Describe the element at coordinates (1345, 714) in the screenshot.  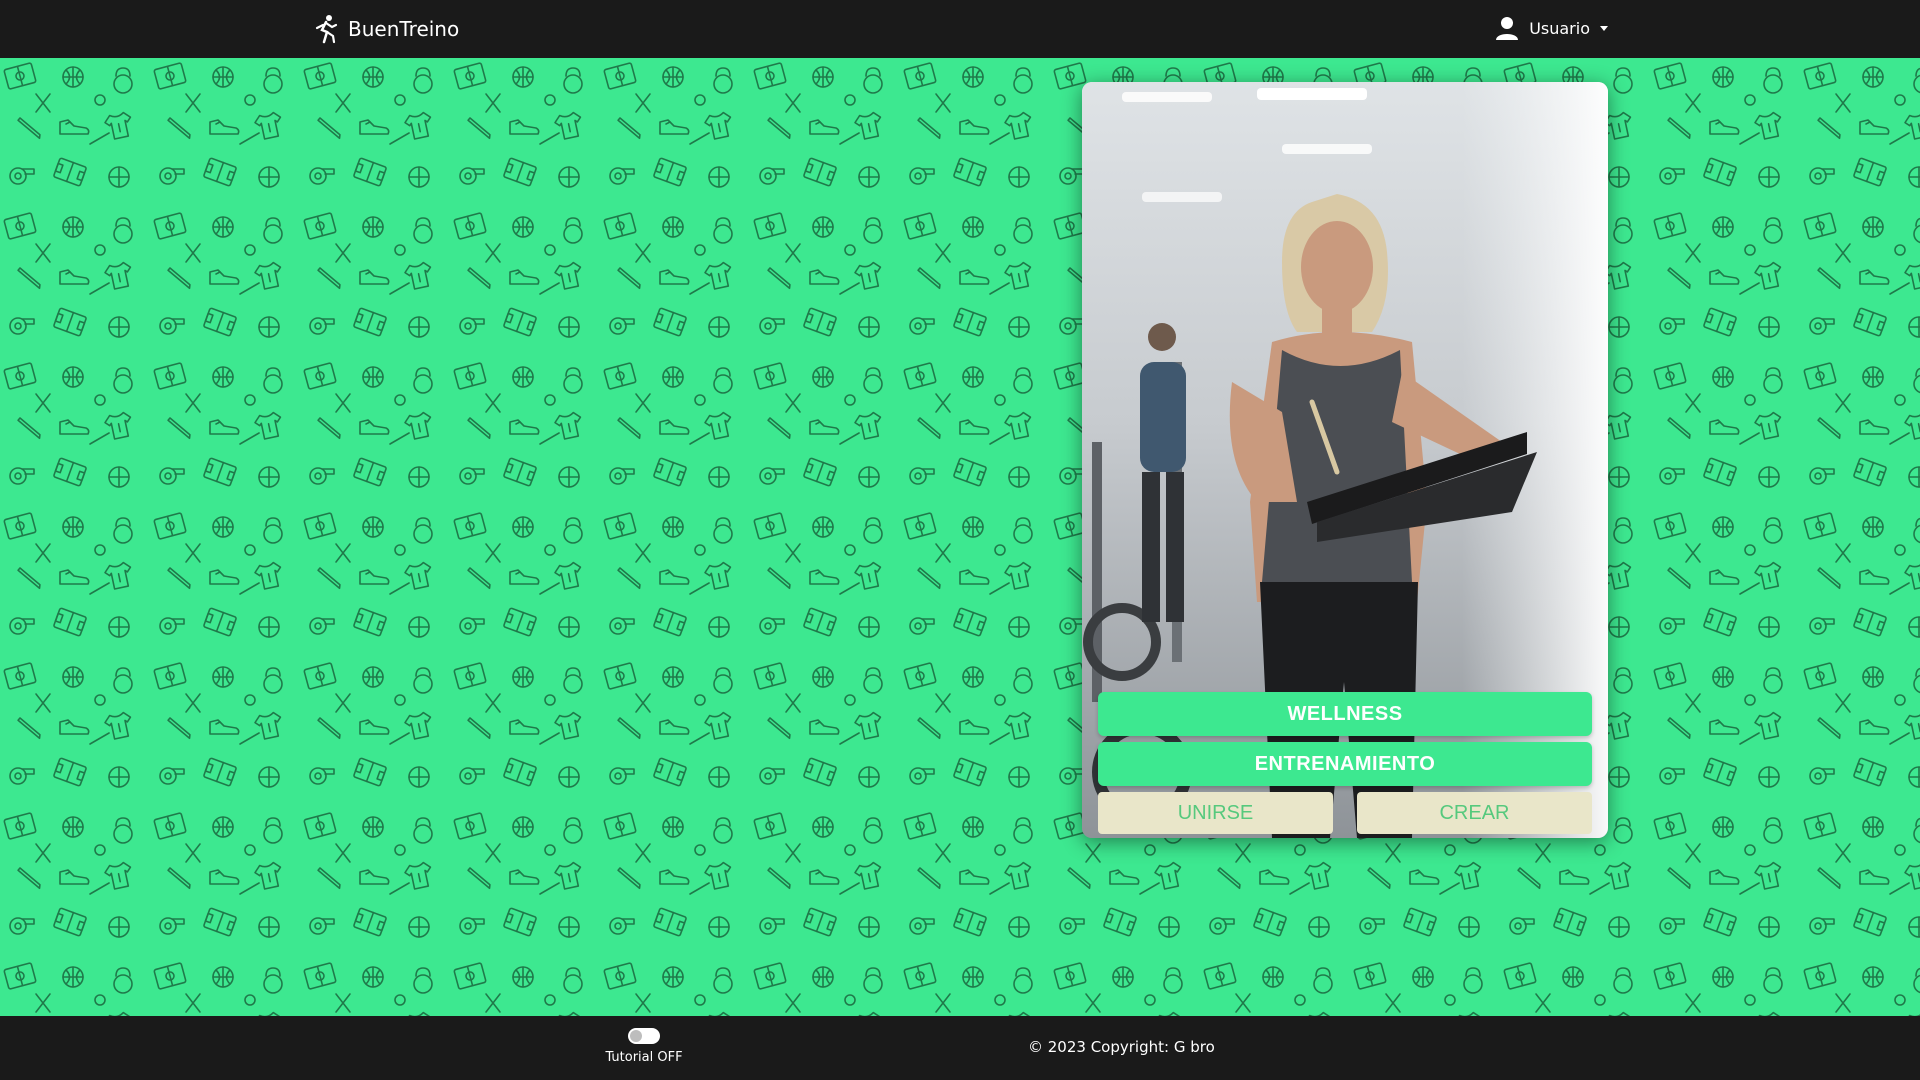
I see `wellness-button: WELLNESS` at that location.